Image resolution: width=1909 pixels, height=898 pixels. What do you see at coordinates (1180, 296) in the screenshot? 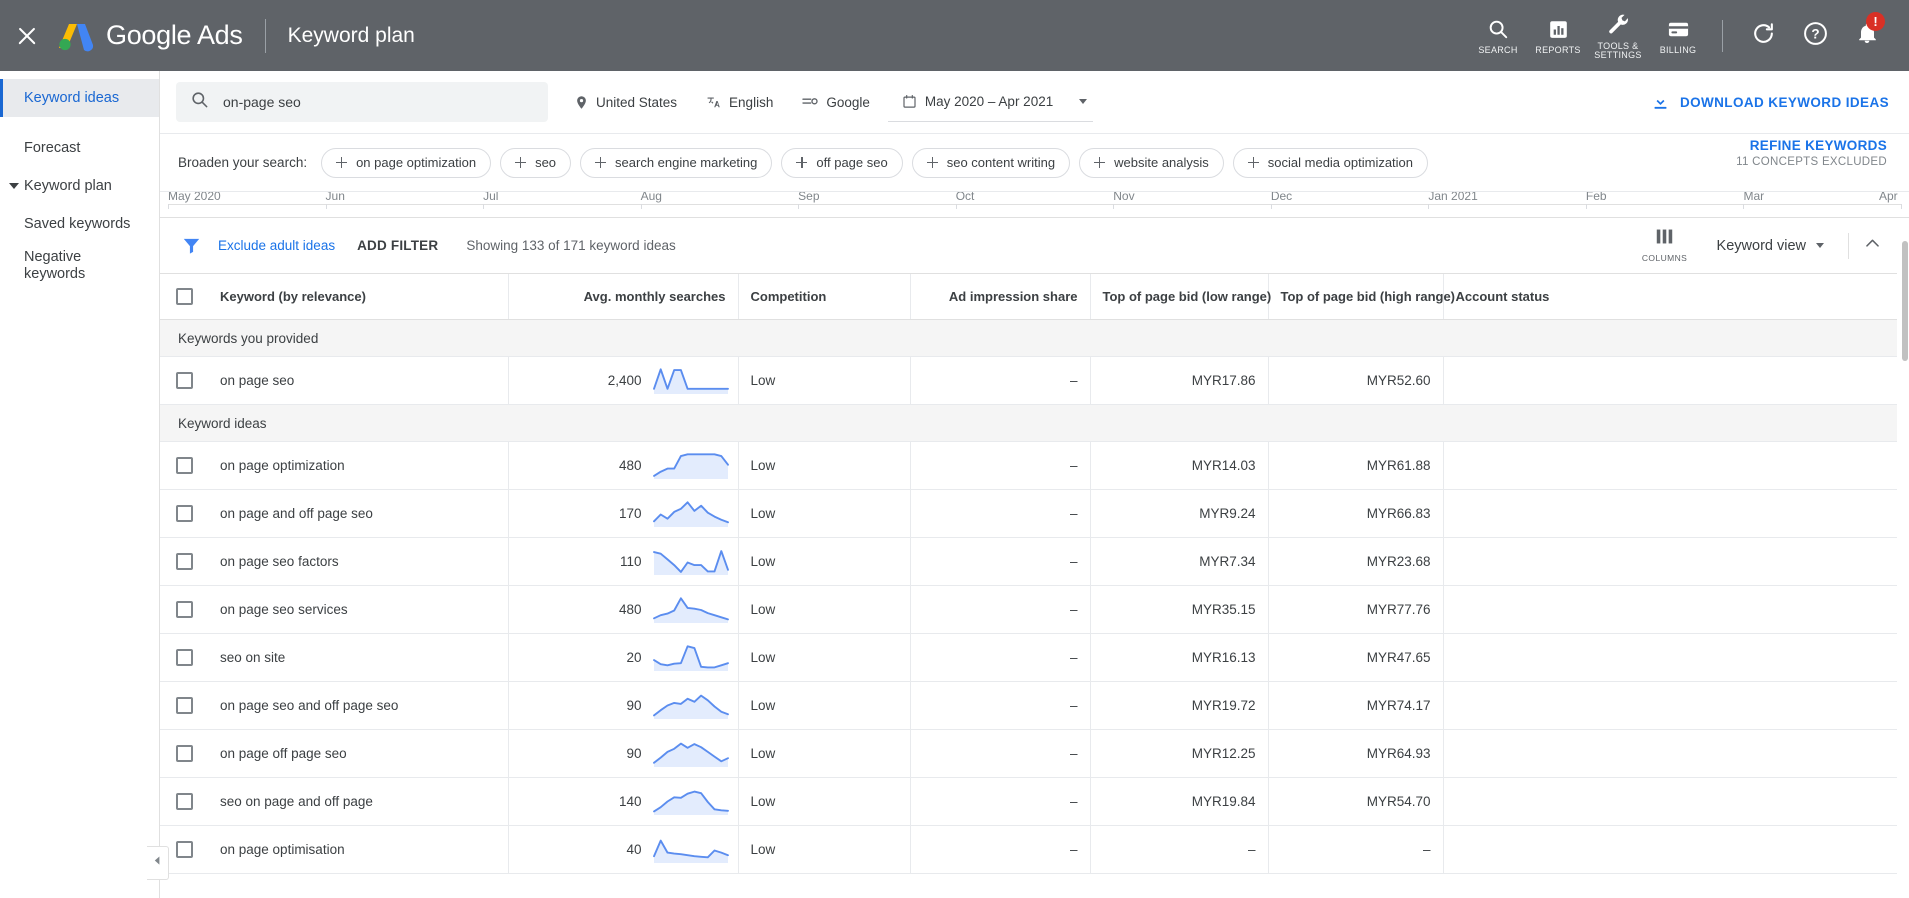
I see `column-header-top-of-page-bid-low: Top of page bid (low range)` at bounding box center [1180, 296].